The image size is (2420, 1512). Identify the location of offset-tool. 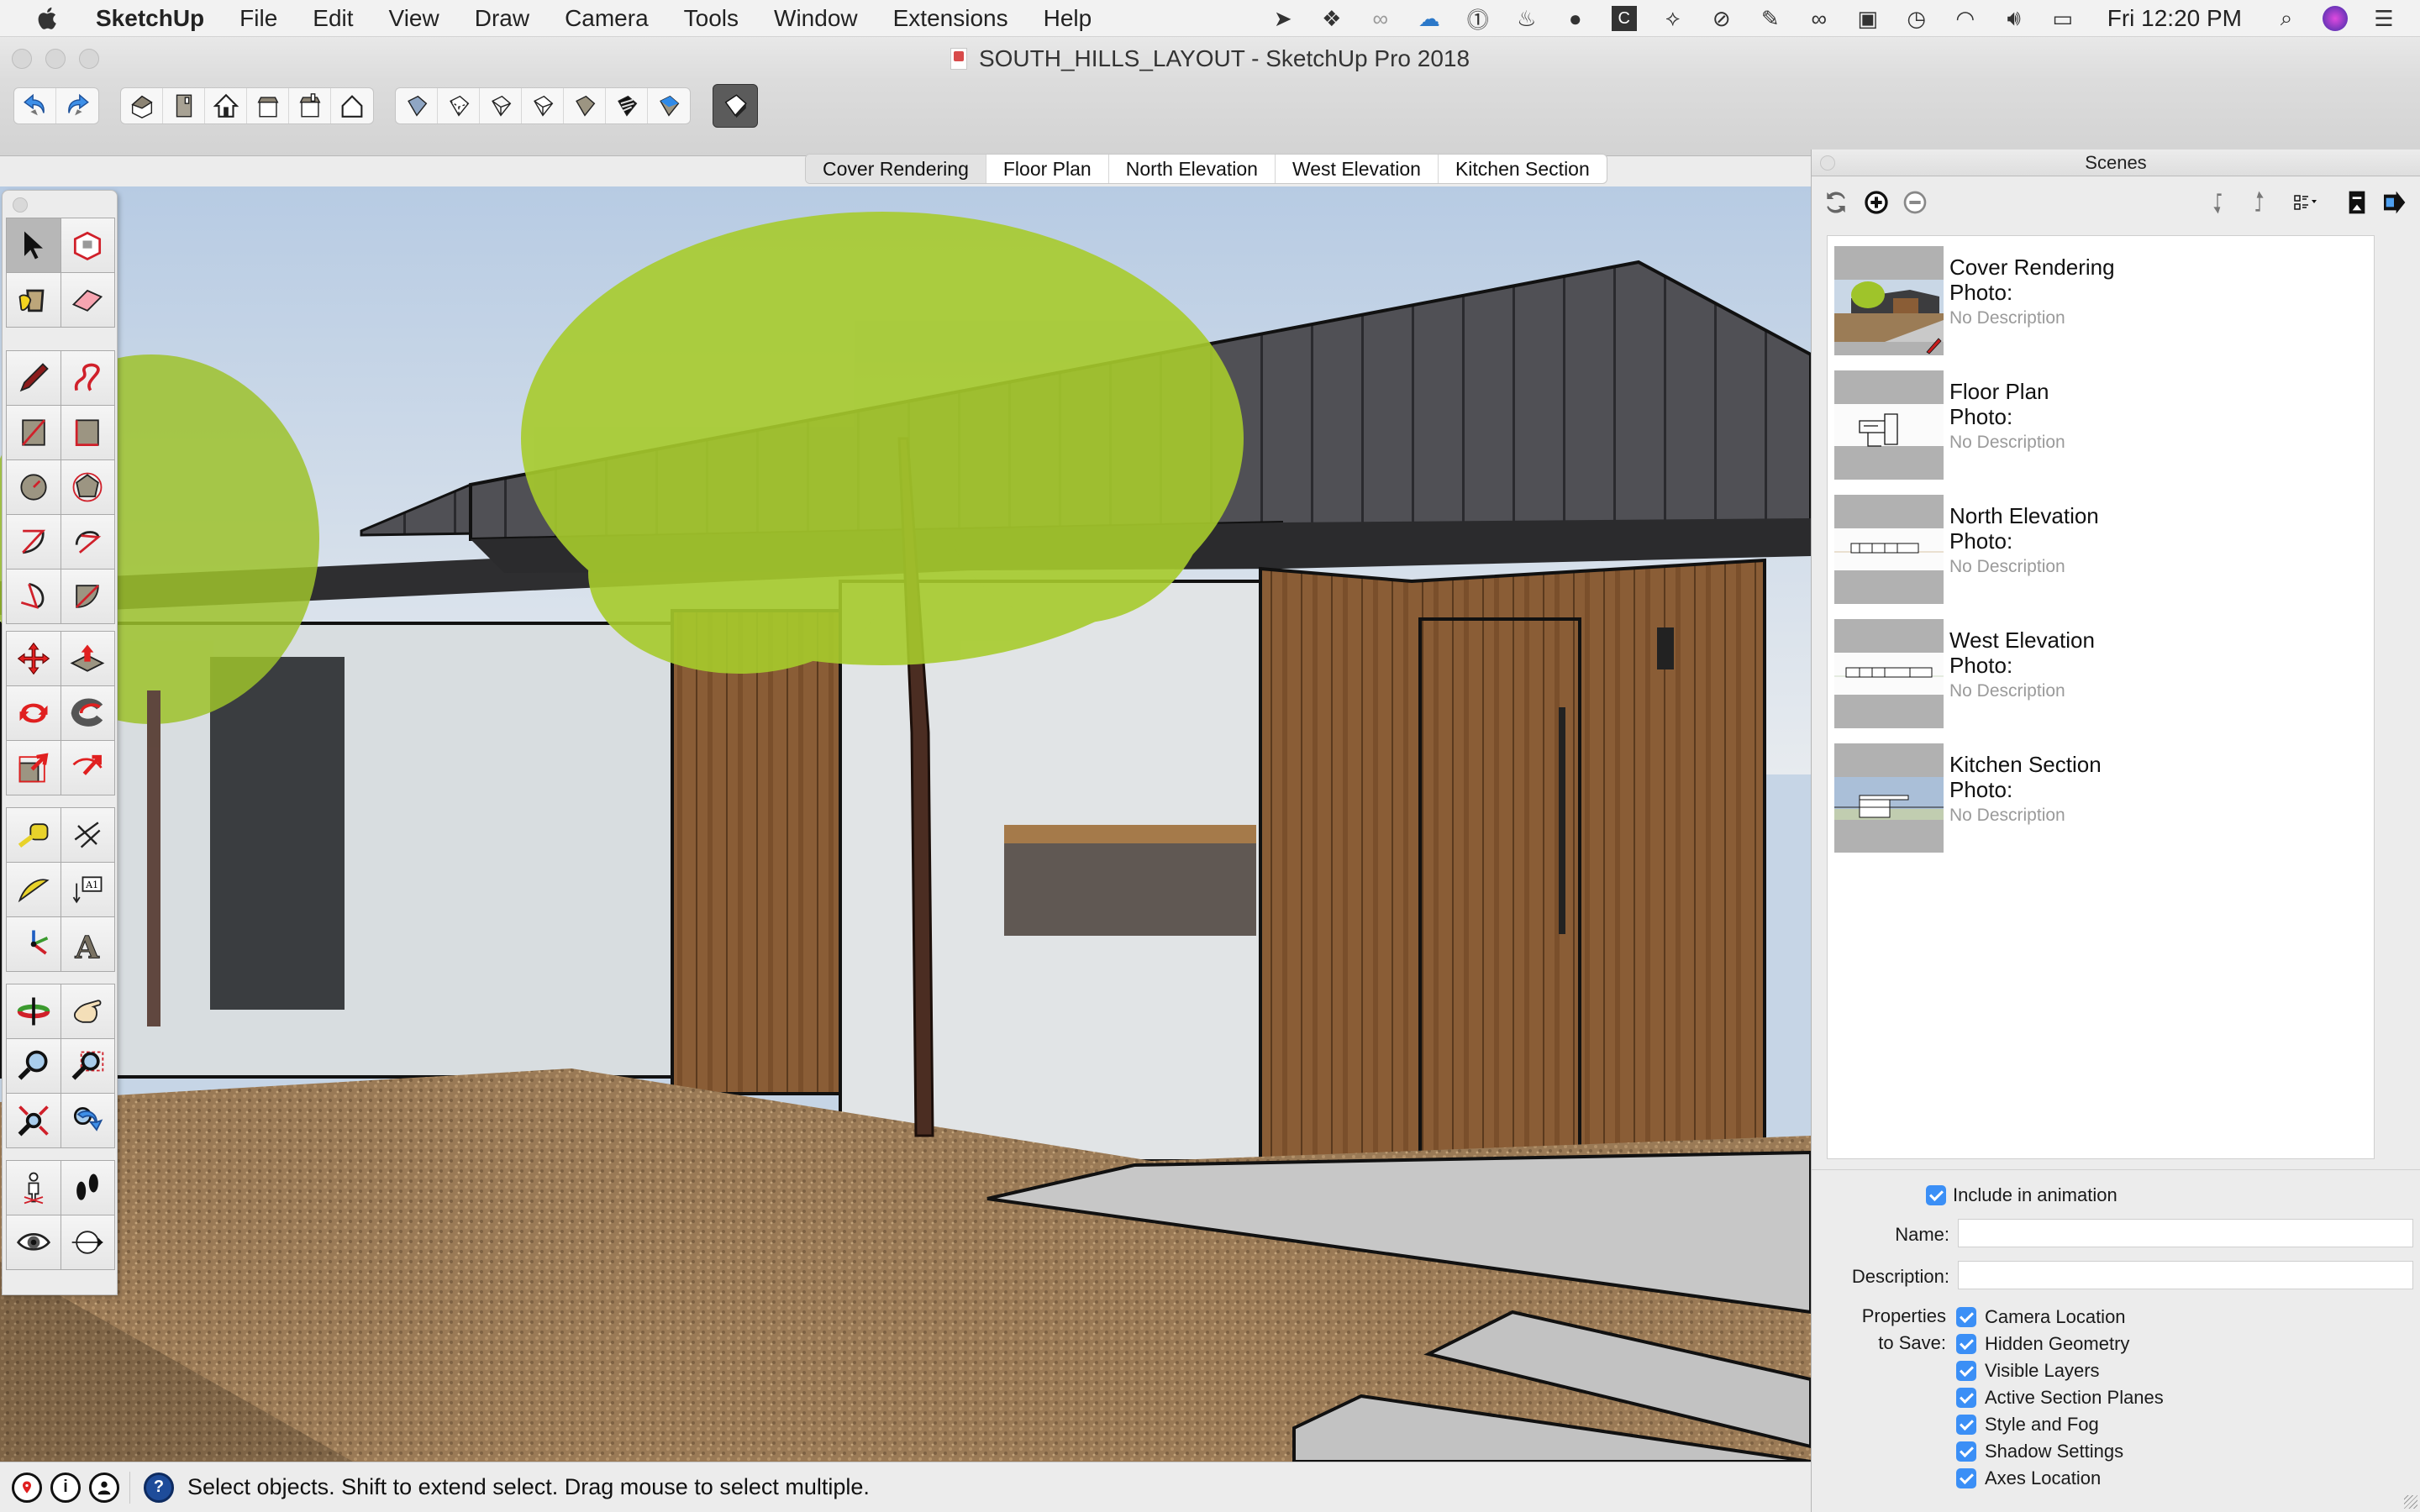
(87, 768).